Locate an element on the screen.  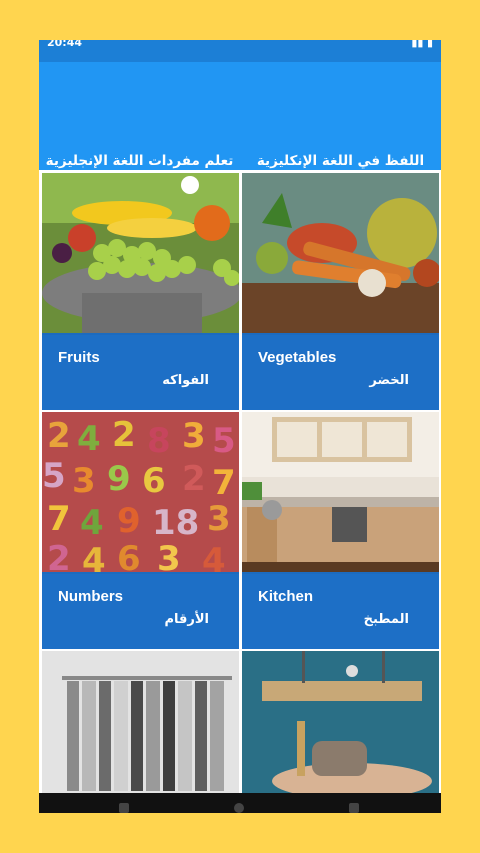
card-title-en: Numbers is located at coordinates (91, 596).